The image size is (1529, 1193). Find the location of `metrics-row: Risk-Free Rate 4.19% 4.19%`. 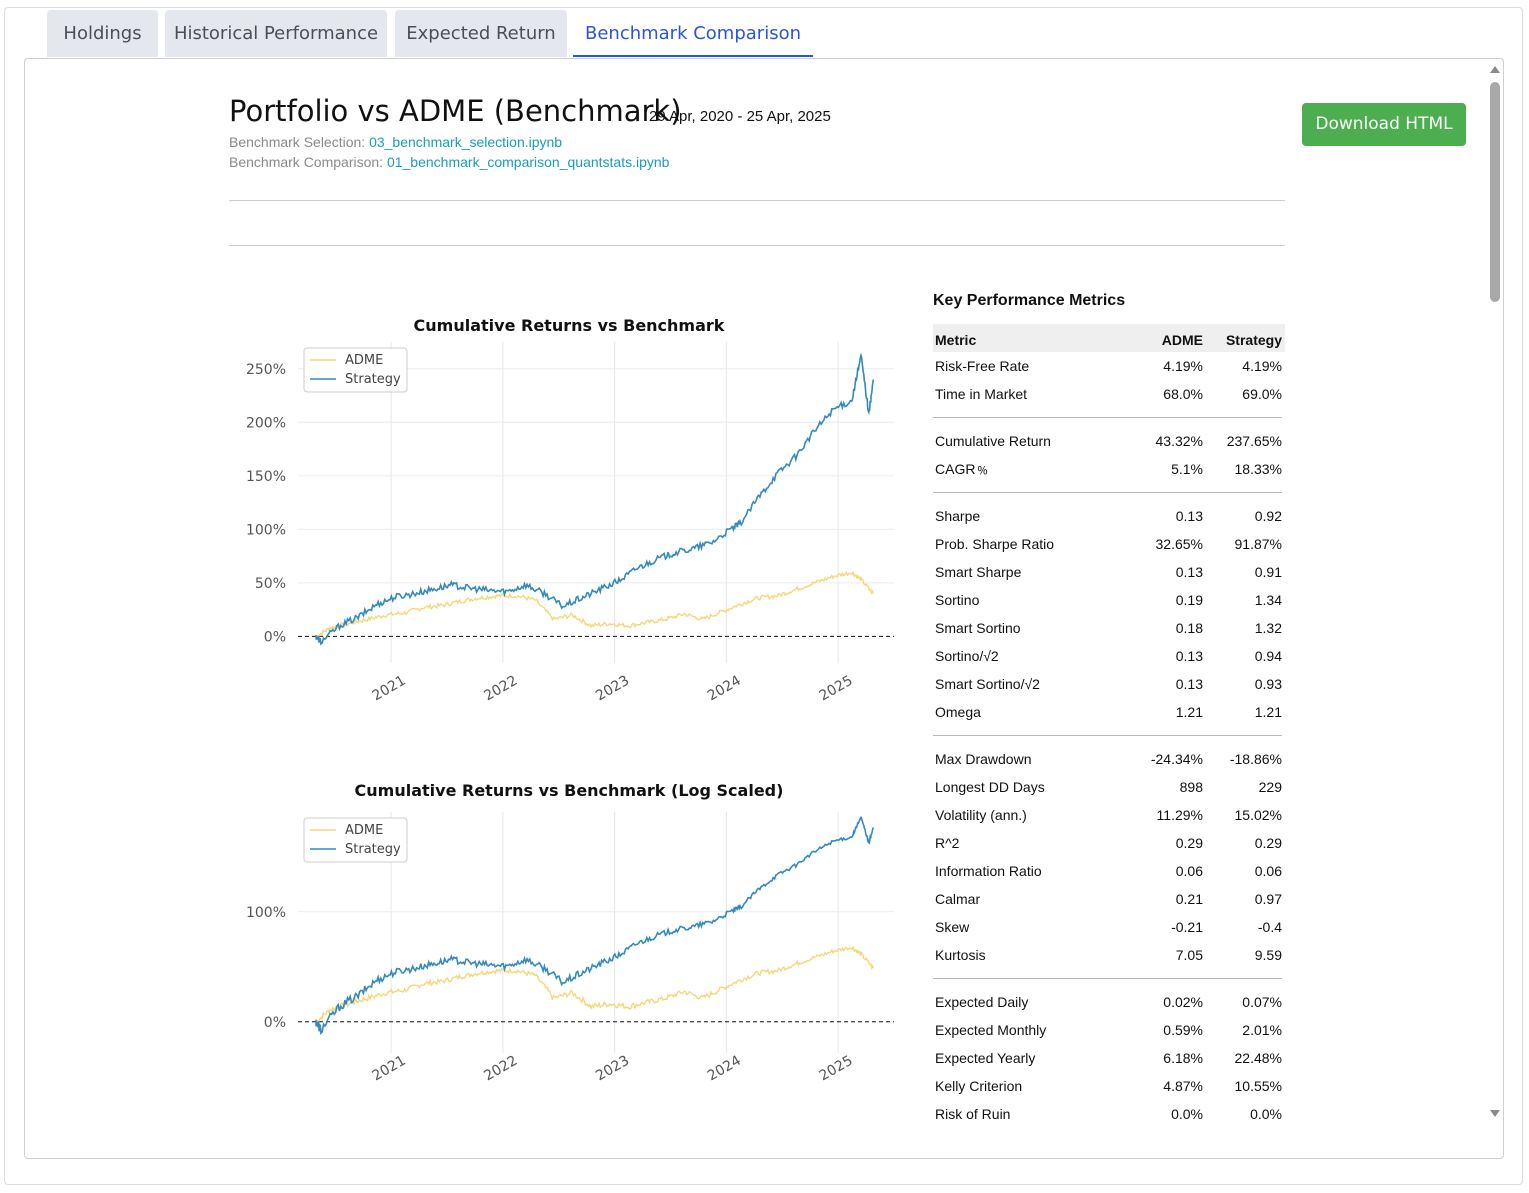

metrics-row: Risk-Free Rate 4.19% 4.19% is located at coordinates (1109, 366).